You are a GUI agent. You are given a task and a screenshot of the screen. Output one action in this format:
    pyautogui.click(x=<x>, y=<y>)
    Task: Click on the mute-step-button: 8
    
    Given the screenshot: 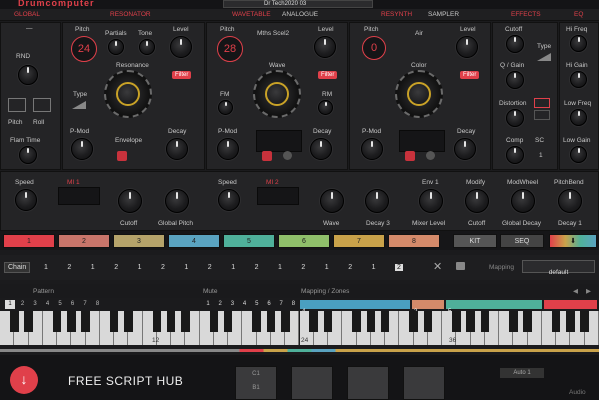 What is the action you would take?
    pyautogui.click(x=293, y=304)
    